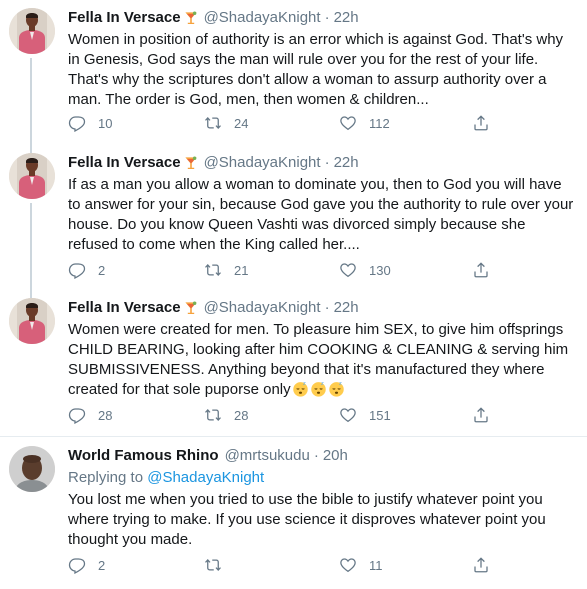 The image size is (587, 589). I want to click on timestamp: 20h, so click(335, 456).